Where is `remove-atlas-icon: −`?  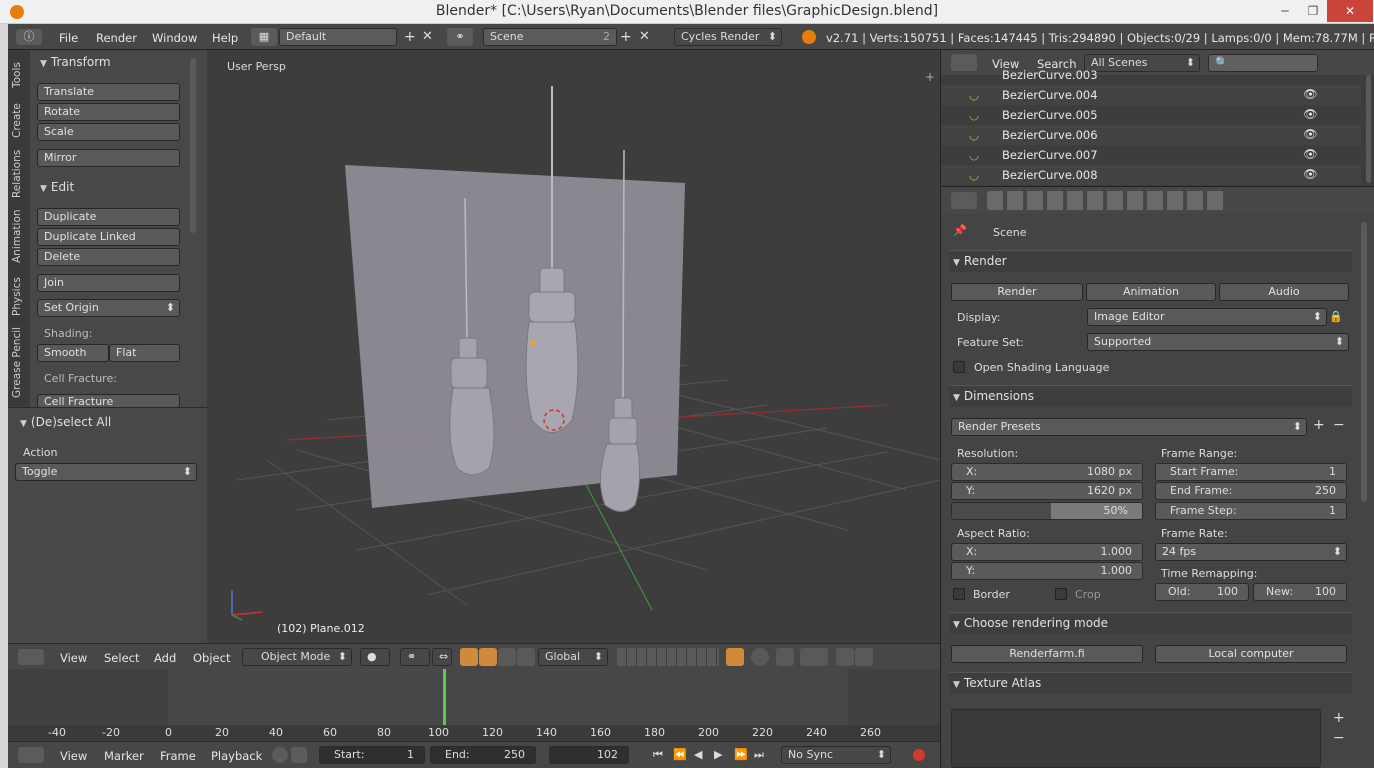 remove-atlas-icon: − is located at coordinates (1339, 738).